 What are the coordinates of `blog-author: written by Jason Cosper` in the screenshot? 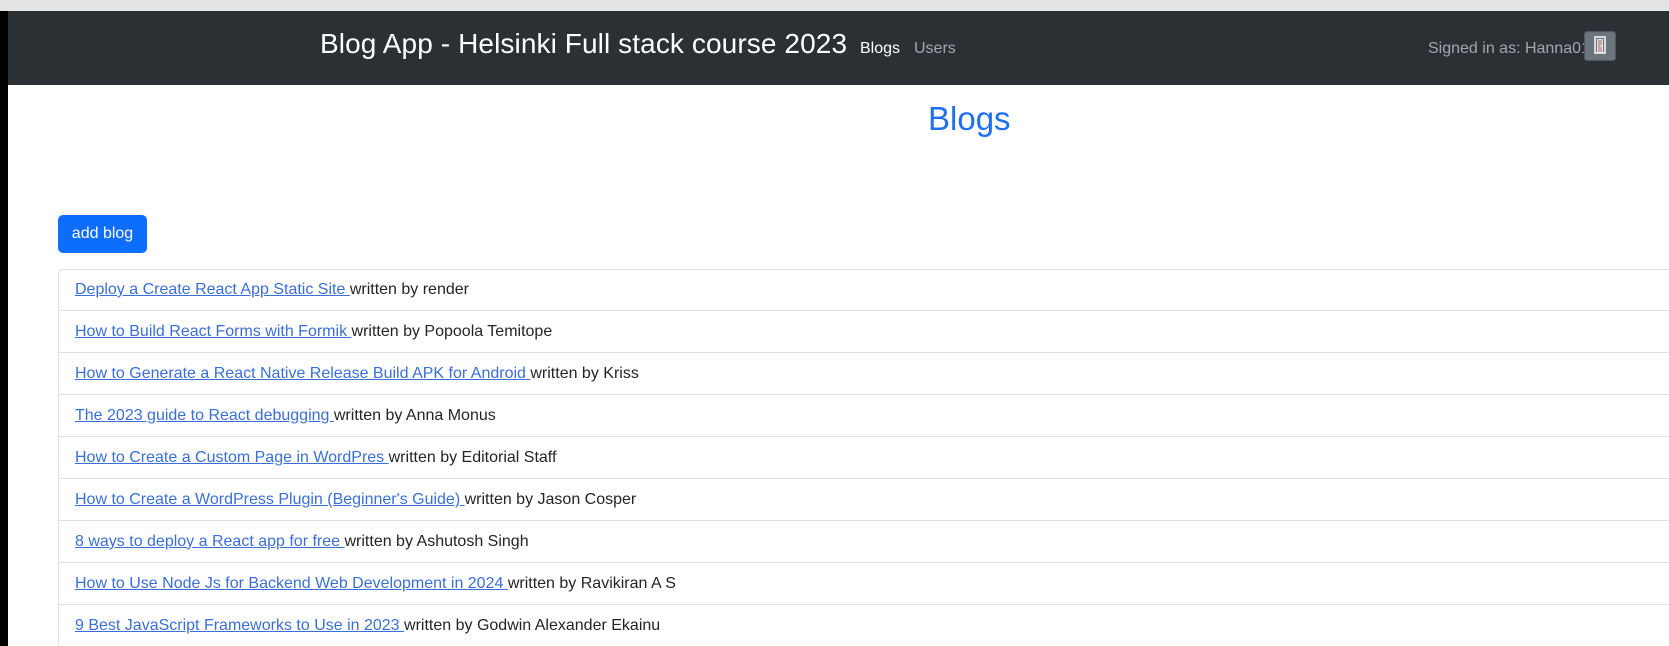 It's located at (550, 499).